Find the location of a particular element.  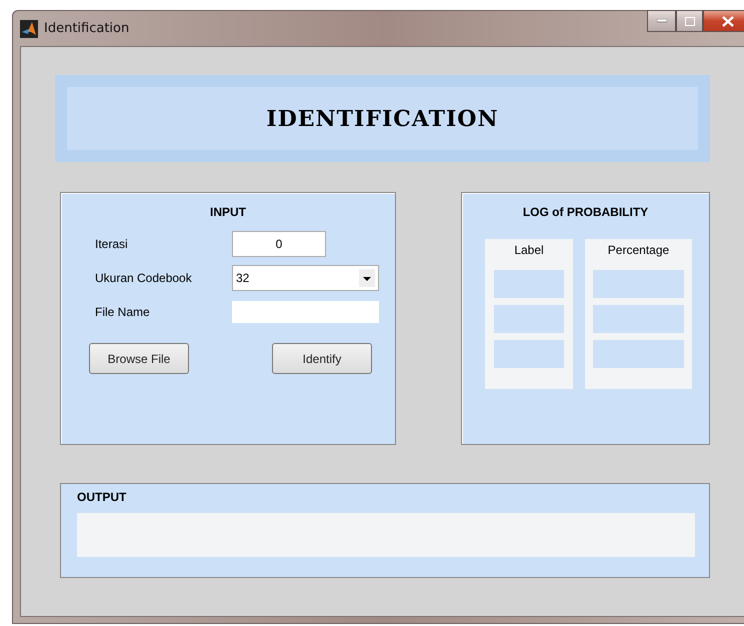

app-heading: IDENTIFICATION is located at coordinates (382, 119).